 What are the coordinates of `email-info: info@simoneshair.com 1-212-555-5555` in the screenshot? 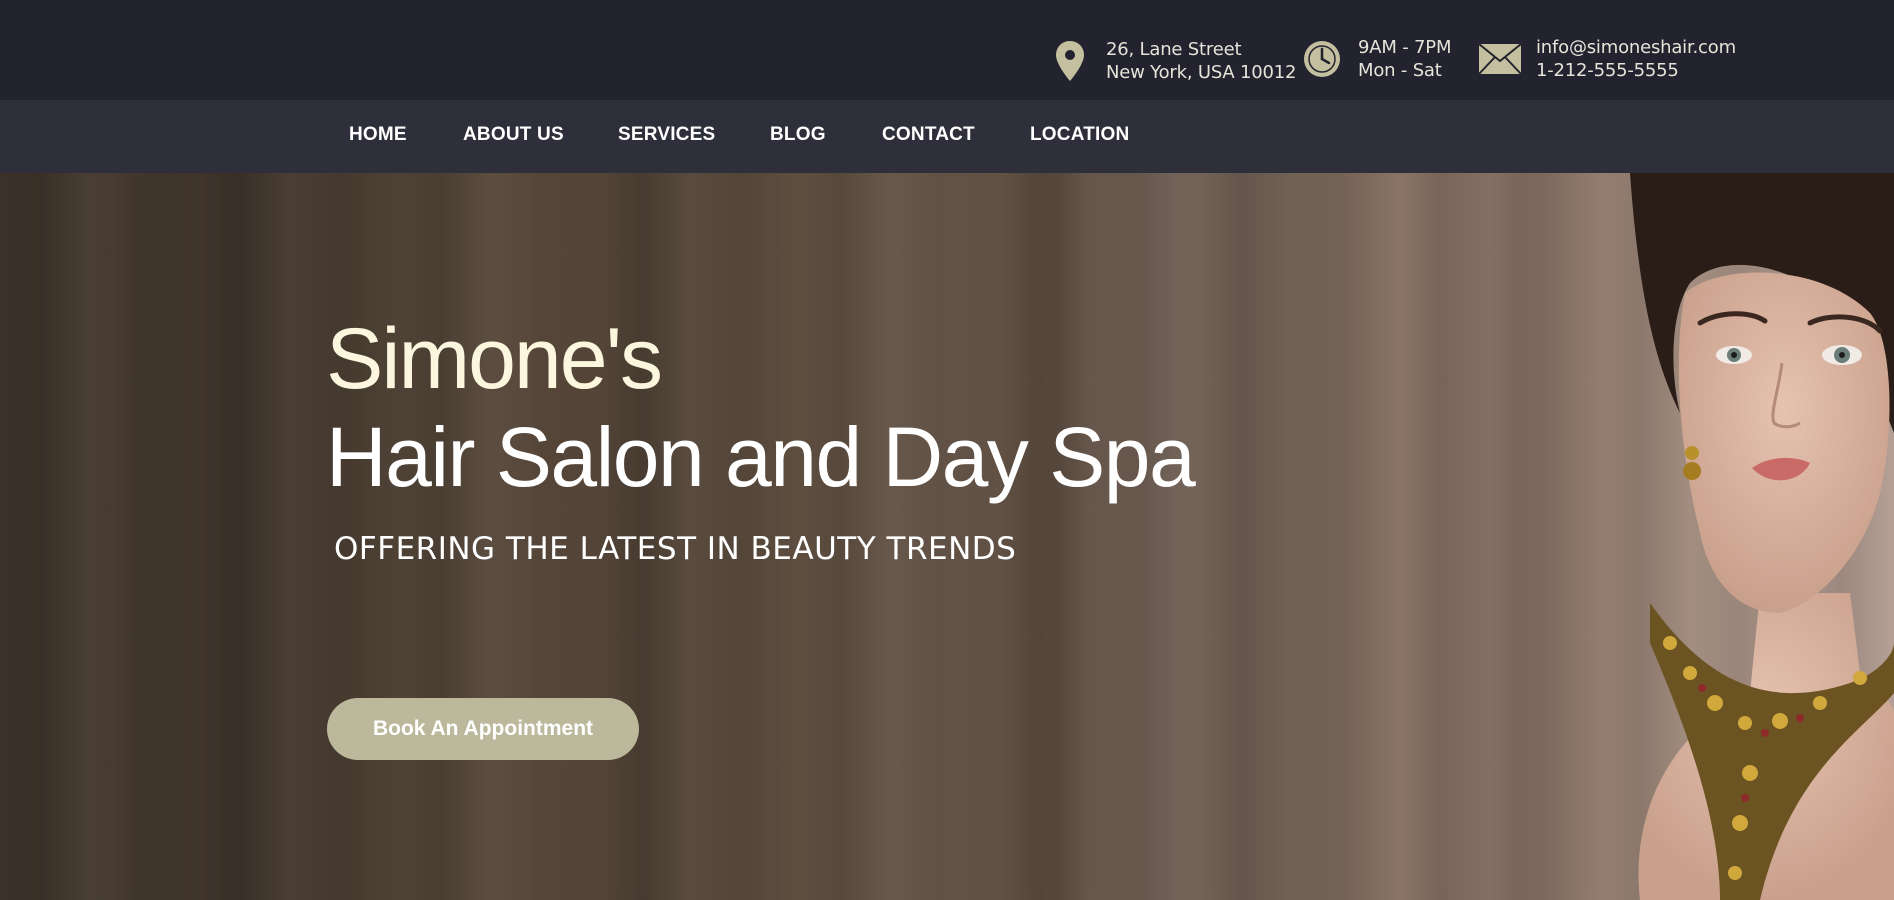 It's located at (1607, 59).